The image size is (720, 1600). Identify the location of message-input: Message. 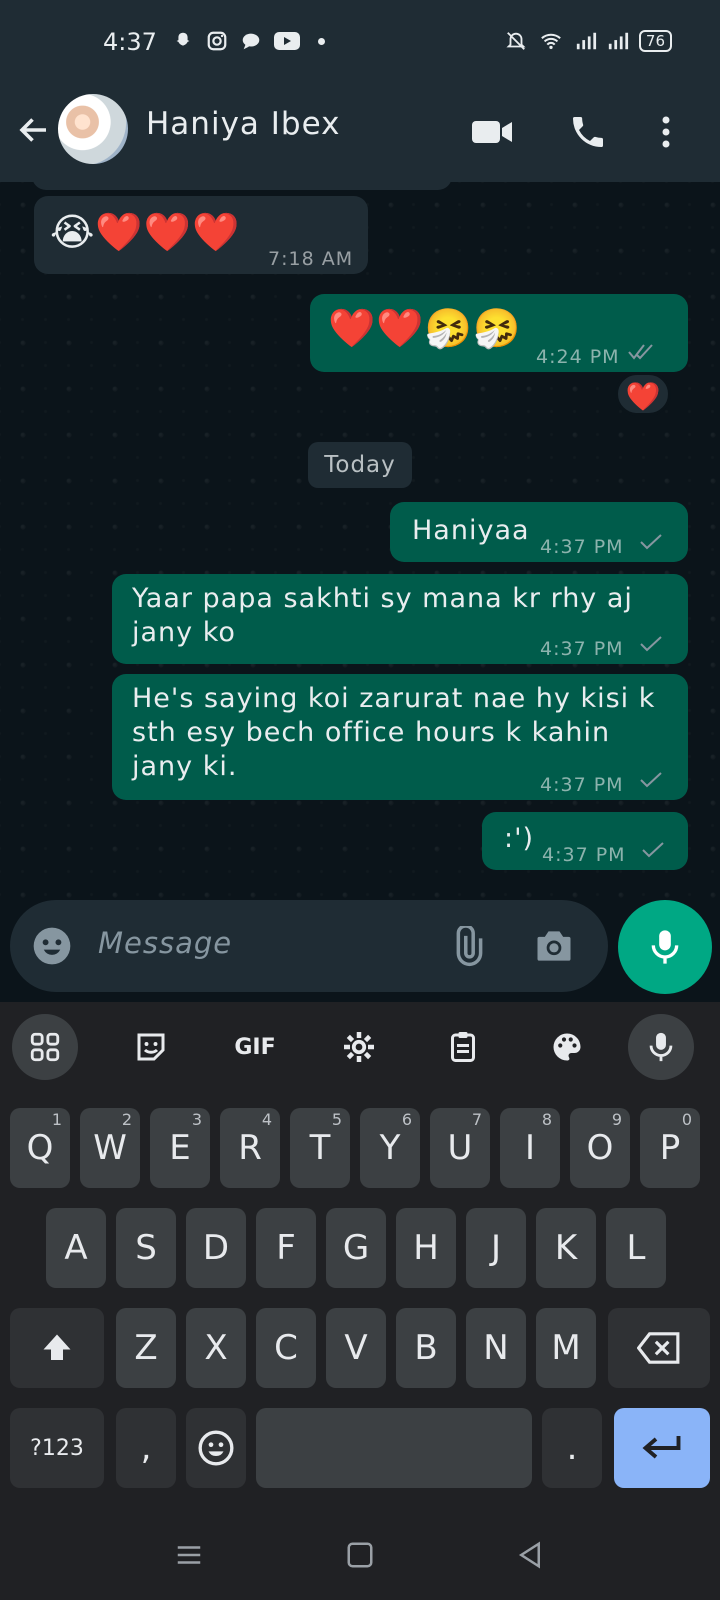
(165, 943).